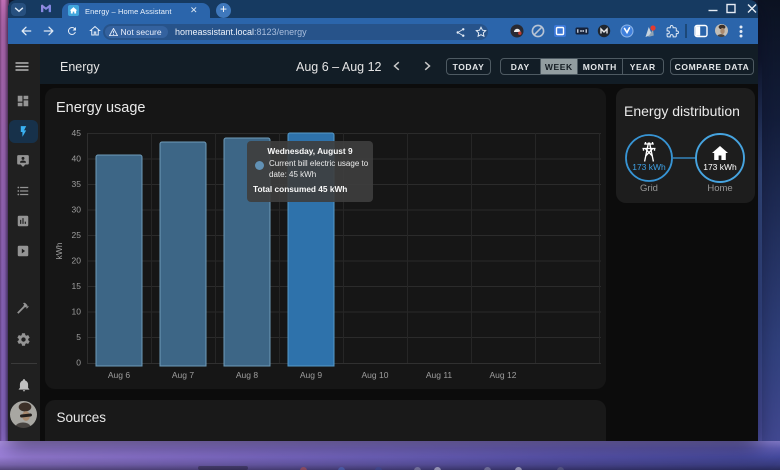 The width and height of the screenshot is (780, 470). I want to click on svg-text: 30, so click(77, 210).